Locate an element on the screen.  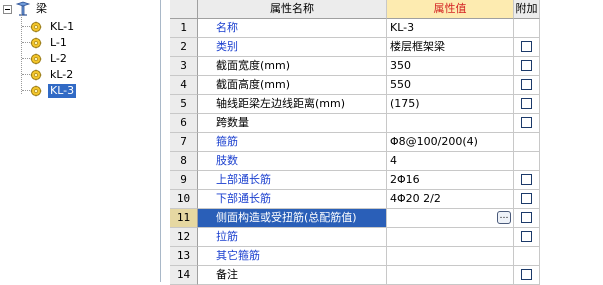
property-value-text: 4 is located at coordinates (393, 160).